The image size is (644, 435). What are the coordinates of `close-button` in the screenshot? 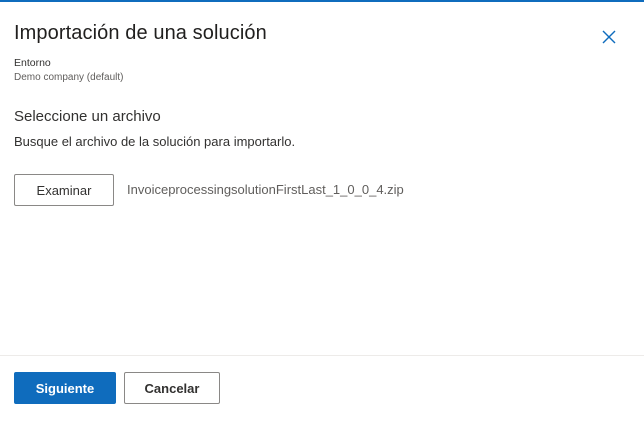 It's located at (609, 37).